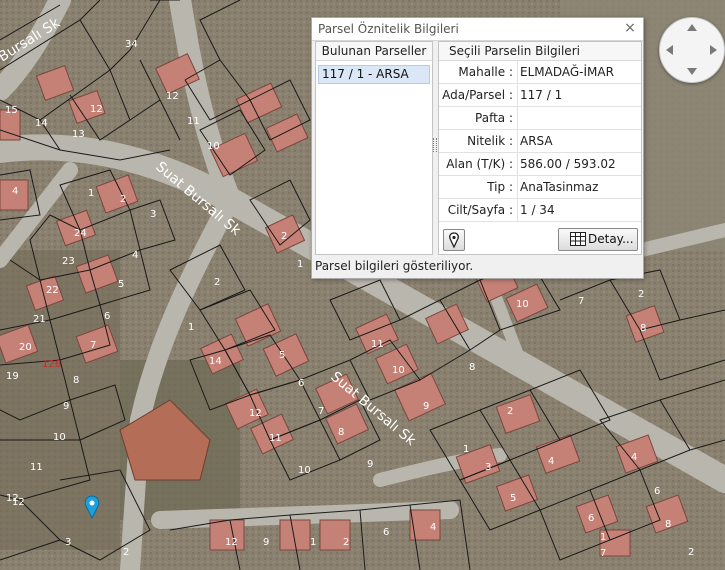 This screenshot has width=725, height=570. I want to click on close-icon: ×, so click(630, 28).